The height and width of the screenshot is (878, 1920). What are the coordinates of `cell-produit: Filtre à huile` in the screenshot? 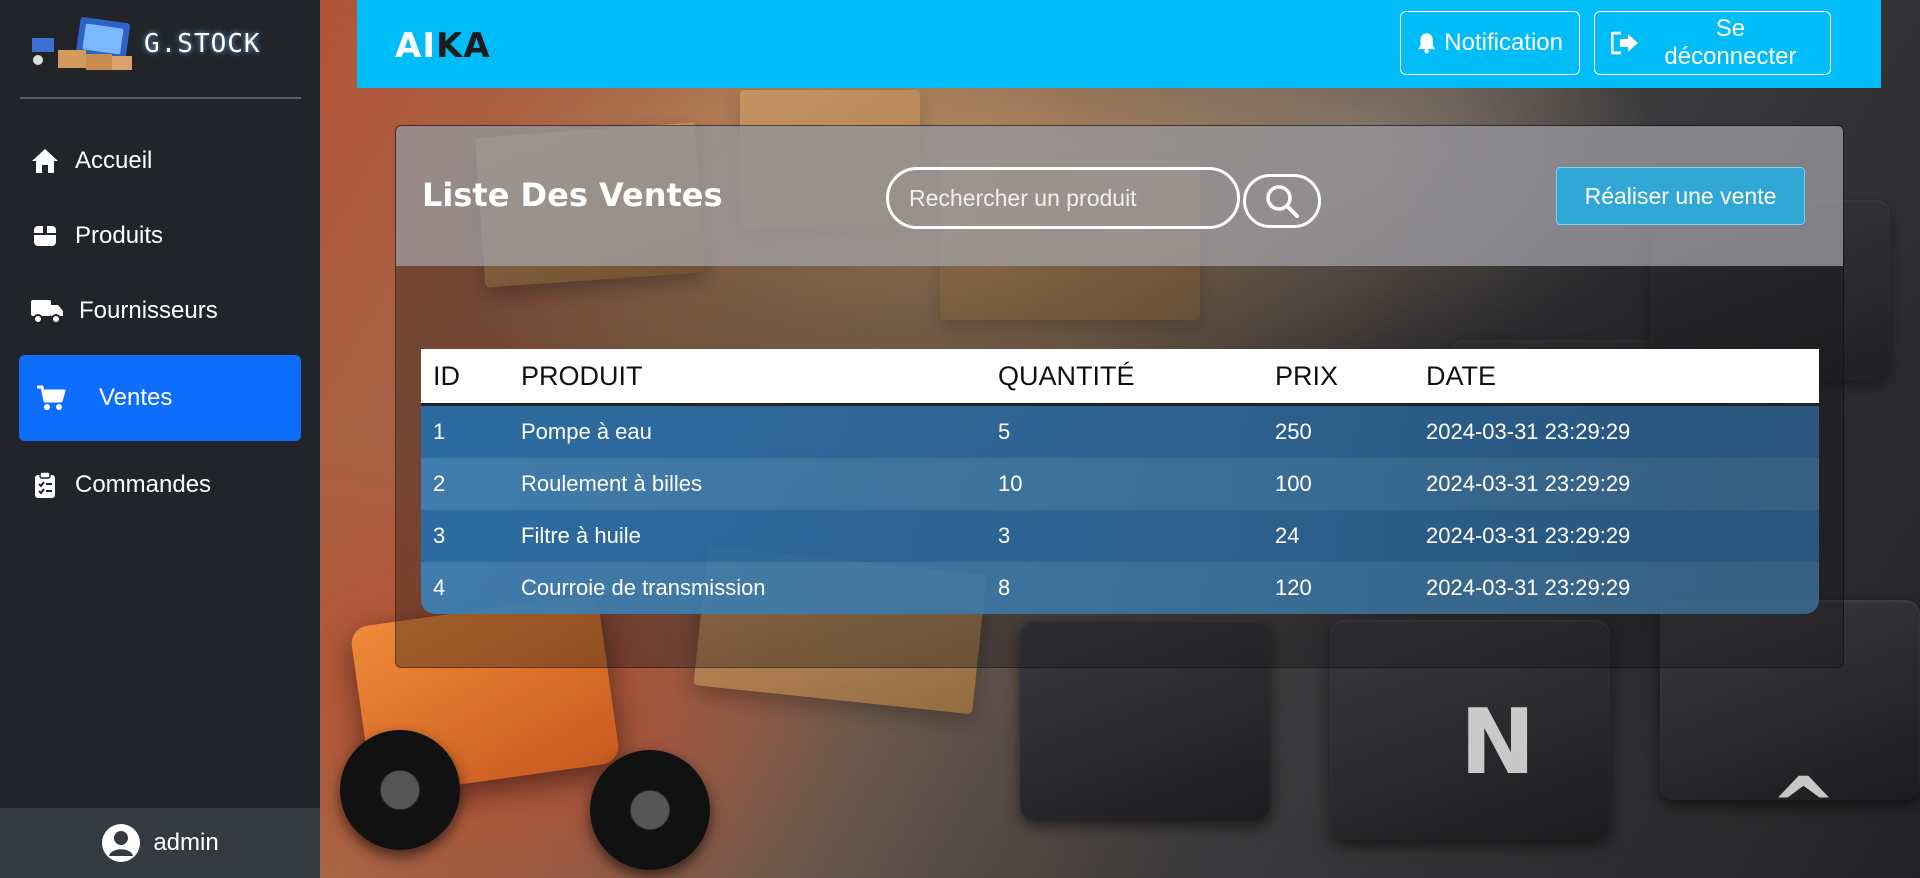 It's located at (581, 535).